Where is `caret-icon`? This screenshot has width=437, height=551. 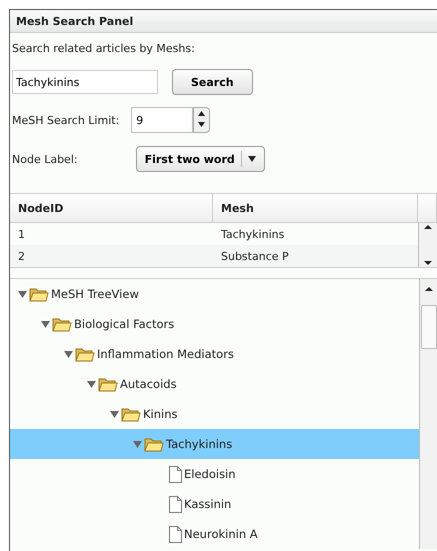
caret-icon is located at coordinates (252, 159).